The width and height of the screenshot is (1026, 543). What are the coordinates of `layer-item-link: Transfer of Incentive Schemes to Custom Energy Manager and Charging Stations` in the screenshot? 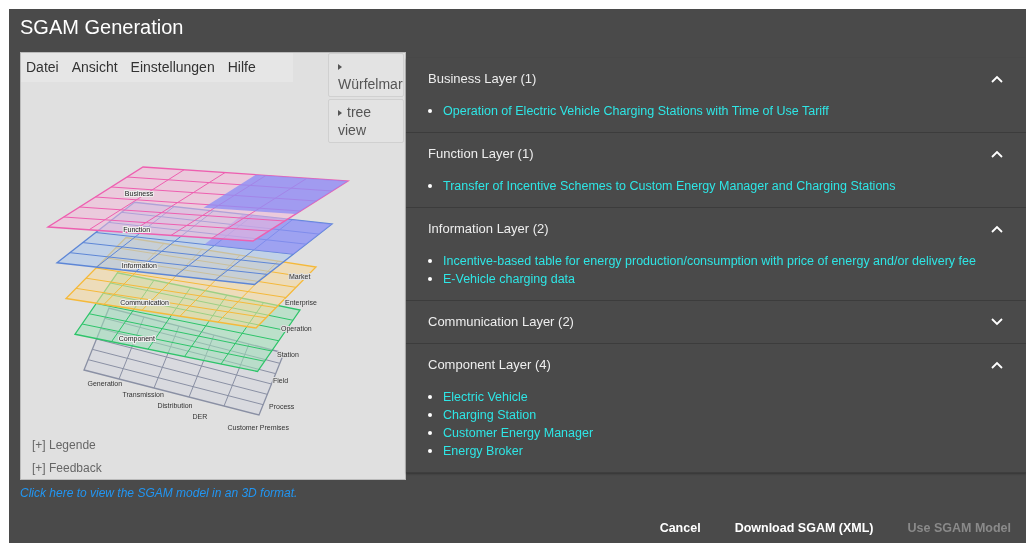 It's located at (669, 186).